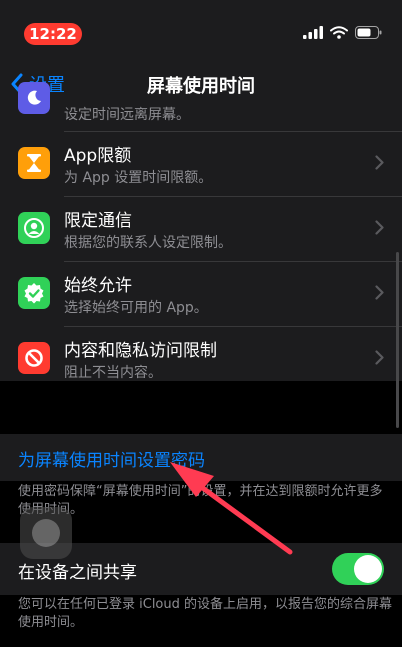  I want to click on share-toggle, so click(358, 569).